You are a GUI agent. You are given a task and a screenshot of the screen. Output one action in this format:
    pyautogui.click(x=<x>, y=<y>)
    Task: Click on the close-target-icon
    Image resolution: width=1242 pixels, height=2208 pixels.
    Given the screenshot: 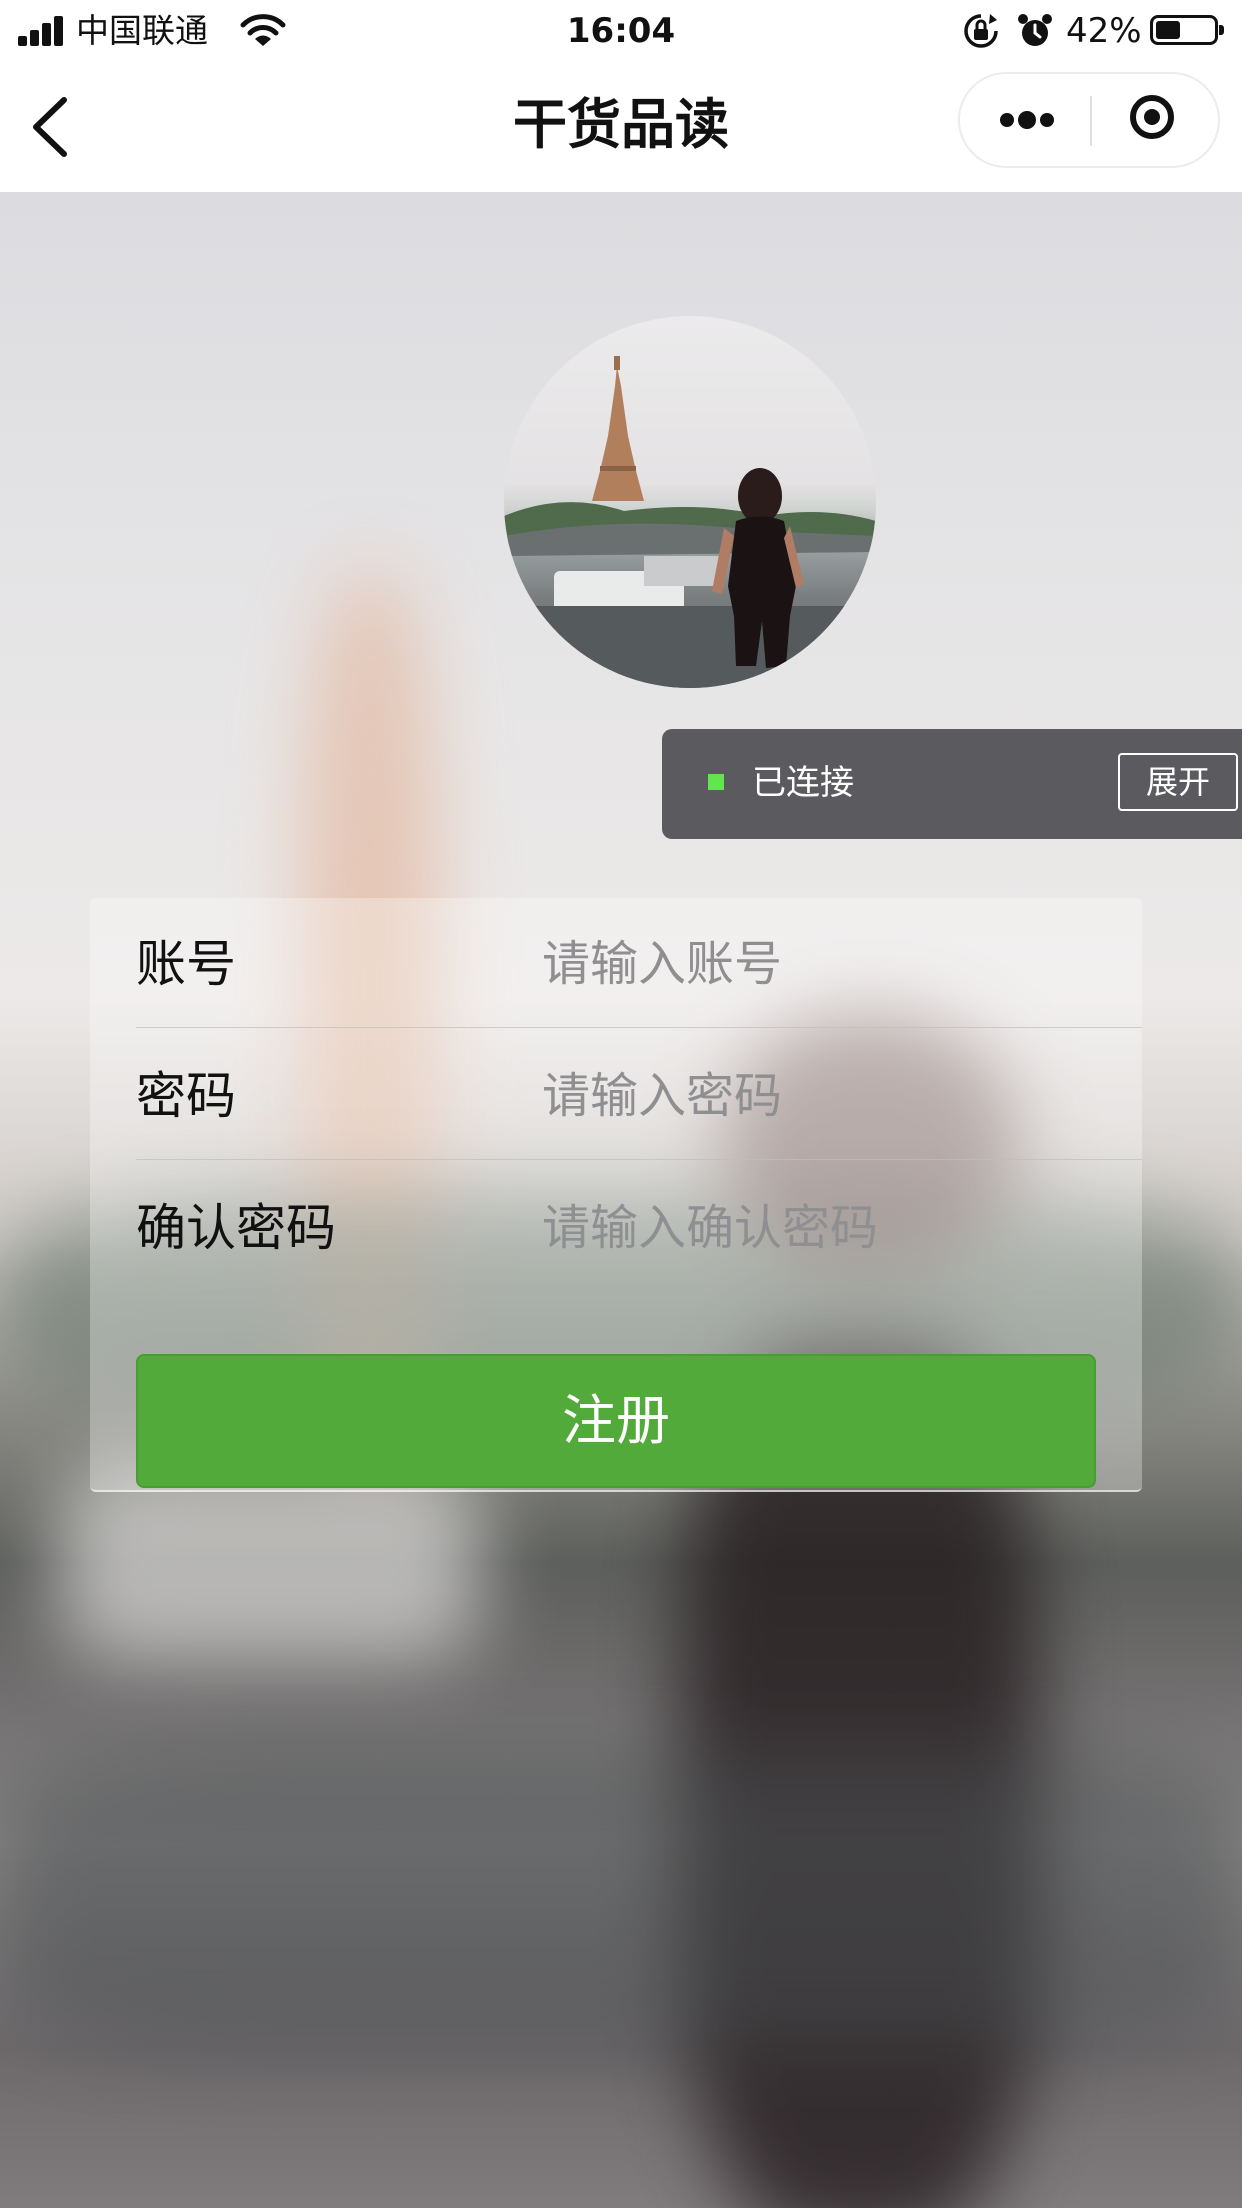 What is the action you would take?
    pyautogui.click(x=1156, y=120)
    